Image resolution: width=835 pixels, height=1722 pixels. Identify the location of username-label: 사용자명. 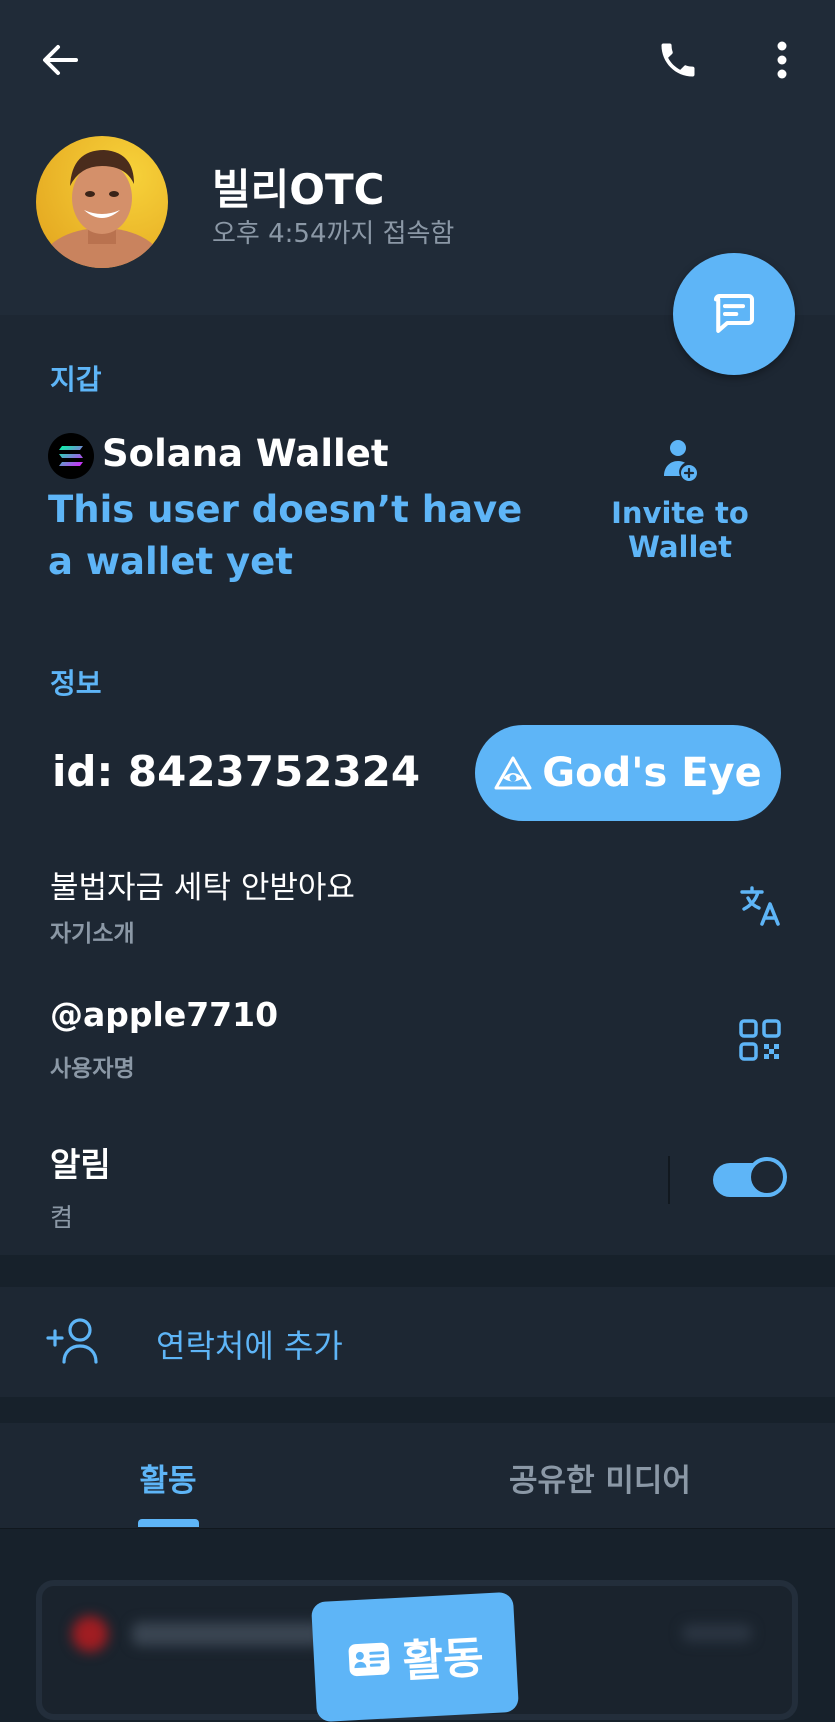
(92, 1069).